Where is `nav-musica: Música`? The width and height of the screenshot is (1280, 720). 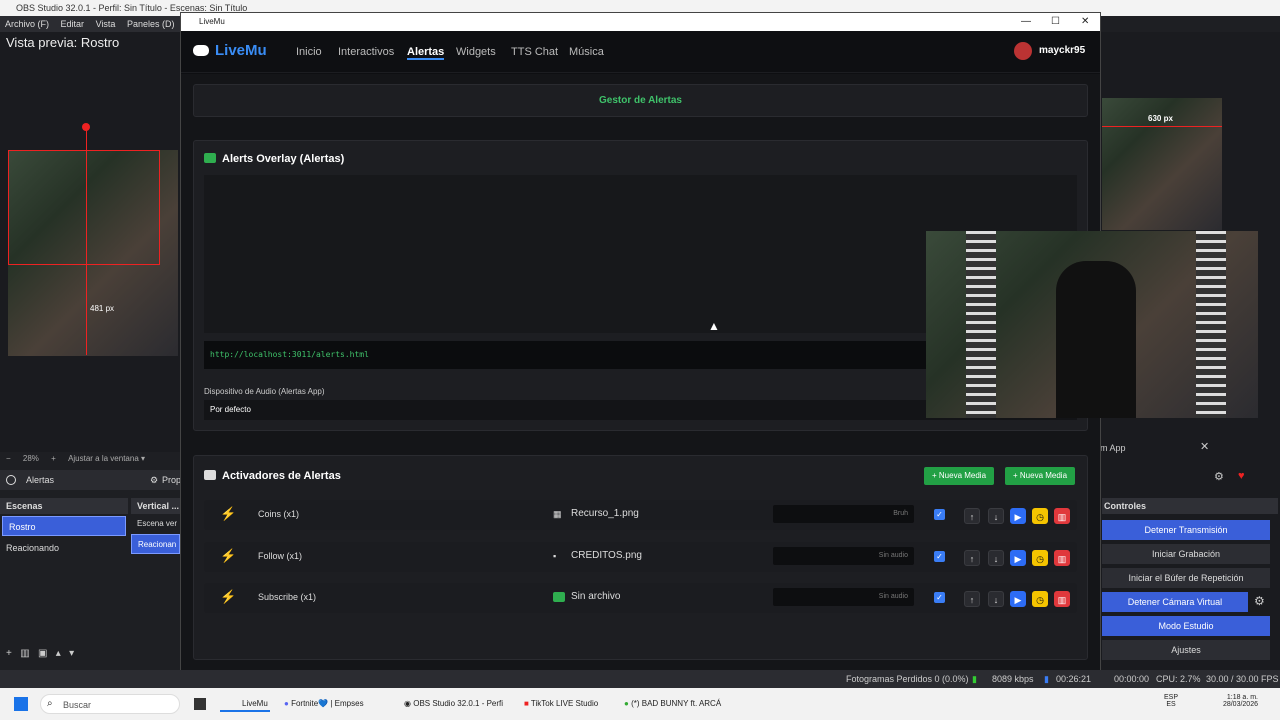
nav-musica: Música is located at coordinates (586, 52).